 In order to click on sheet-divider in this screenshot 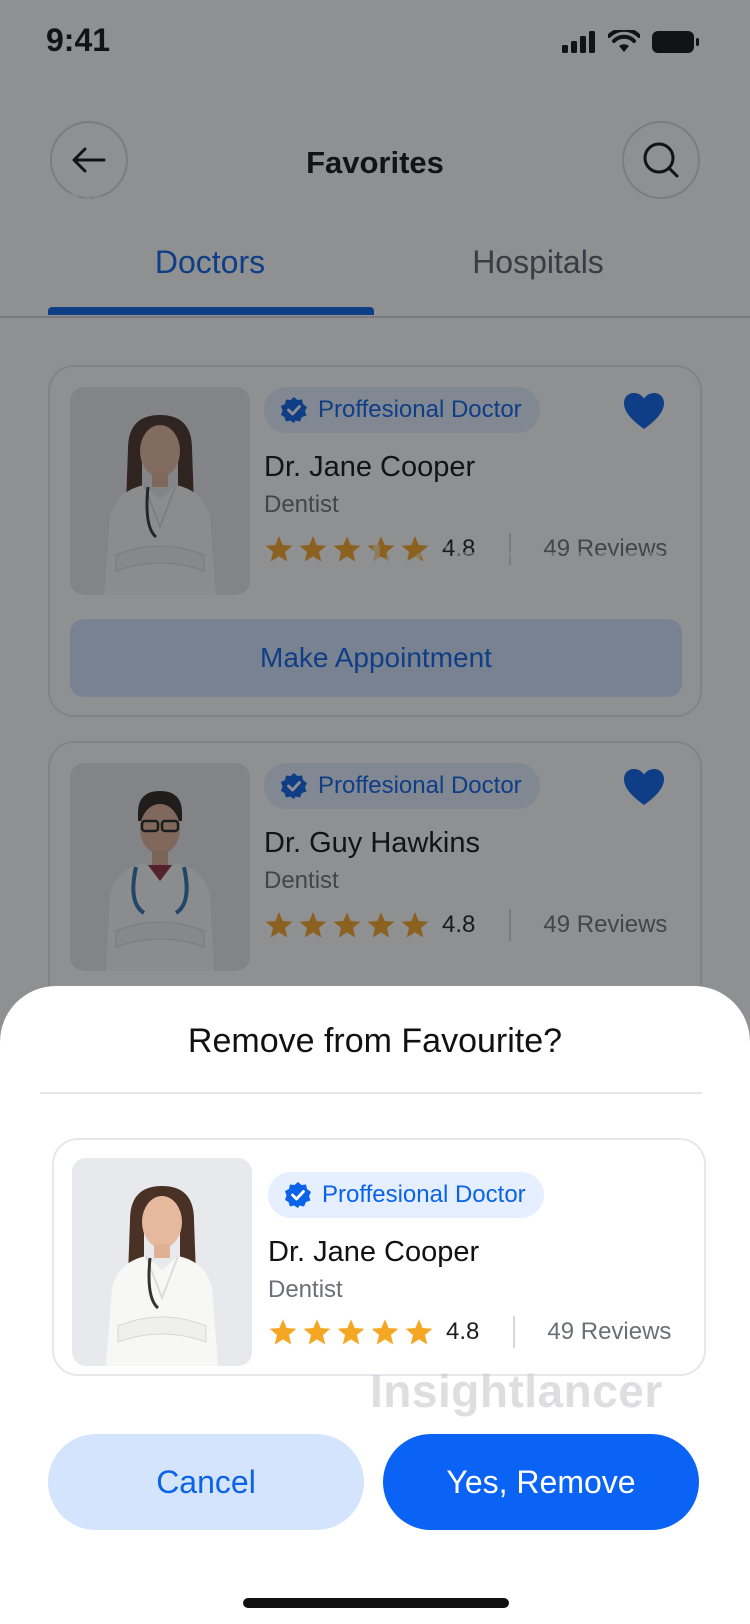, I will do `click(371, 1093)`.